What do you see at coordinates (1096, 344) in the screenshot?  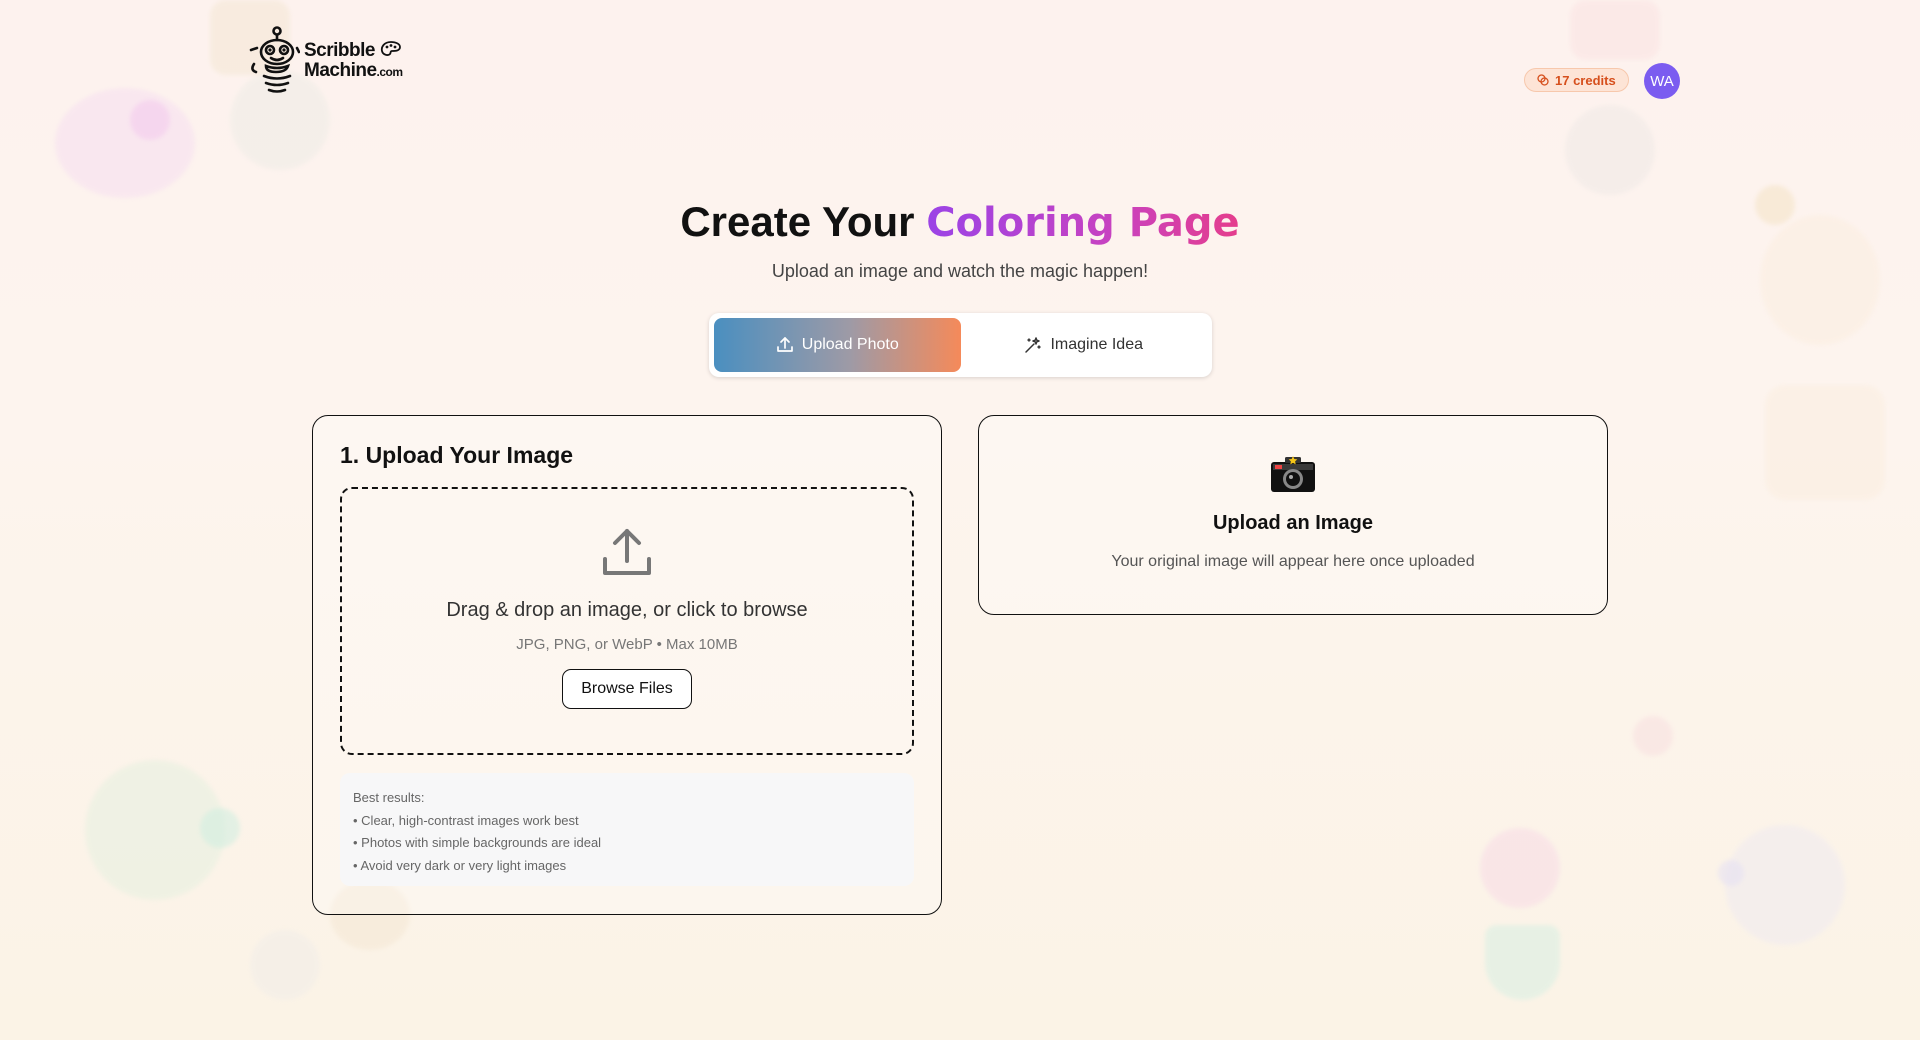 I see `tab-imagine-idea-label: Imagine Idea` at bounding box center [1096, 344].